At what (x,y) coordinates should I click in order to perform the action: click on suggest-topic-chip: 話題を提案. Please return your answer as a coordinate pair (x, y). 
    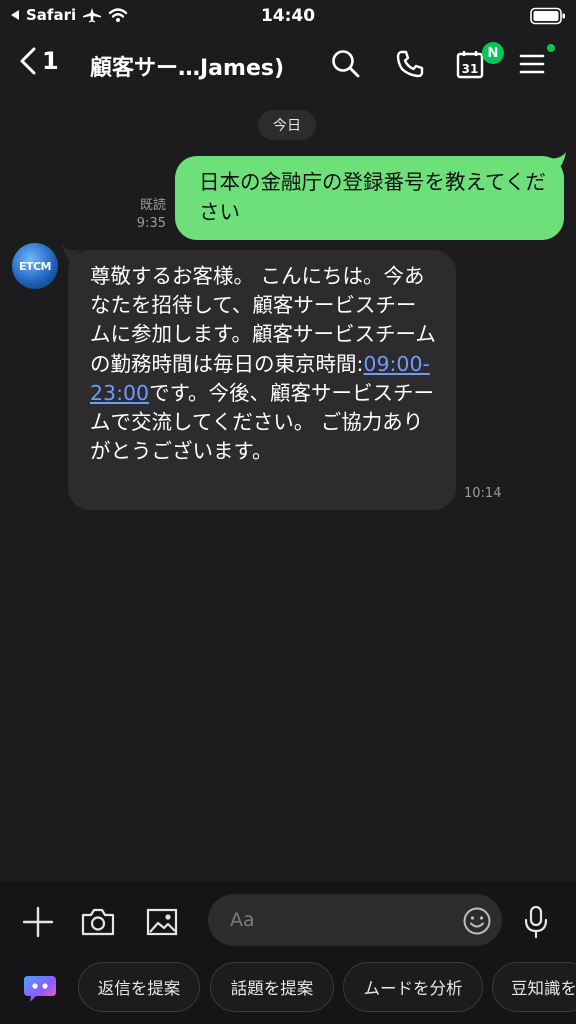
    Looking at the image, I should click on (272, 987).